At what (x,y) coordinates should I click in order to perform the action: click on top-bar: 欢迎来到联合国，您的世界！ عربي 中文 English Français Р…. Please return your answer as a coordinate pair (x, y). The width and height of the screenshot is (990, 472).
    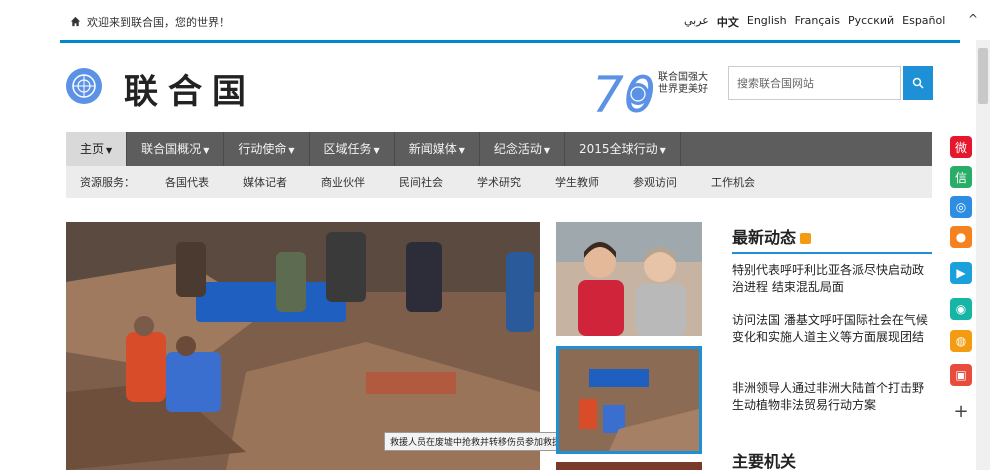
    Looking at the image, I should click on (495, 20).